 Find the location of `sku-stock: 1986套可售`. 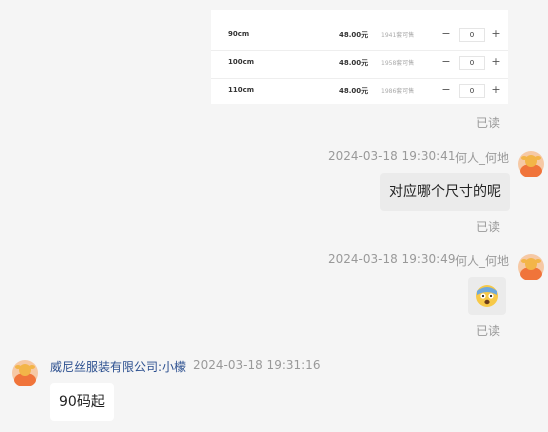

sku-stock: 1986套可售 is located at coordinates (398, 91).